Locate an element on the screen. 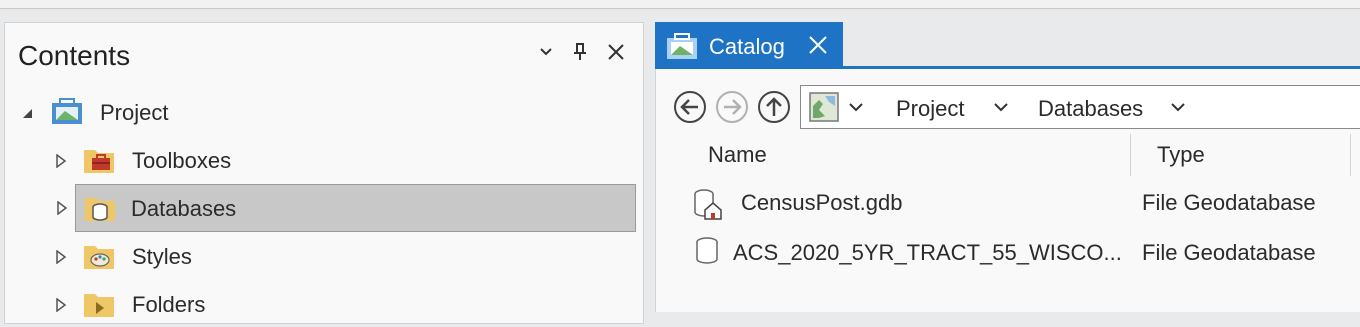 This screenshot has height=327, width=1360. breadcrumb-databases-dropdown is located at coordinates (1178, 109).